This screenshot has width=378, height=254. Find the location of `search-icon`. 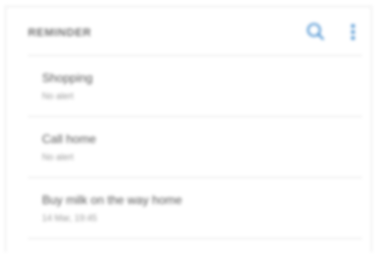

search-icon is located at coordinates (315, 31).